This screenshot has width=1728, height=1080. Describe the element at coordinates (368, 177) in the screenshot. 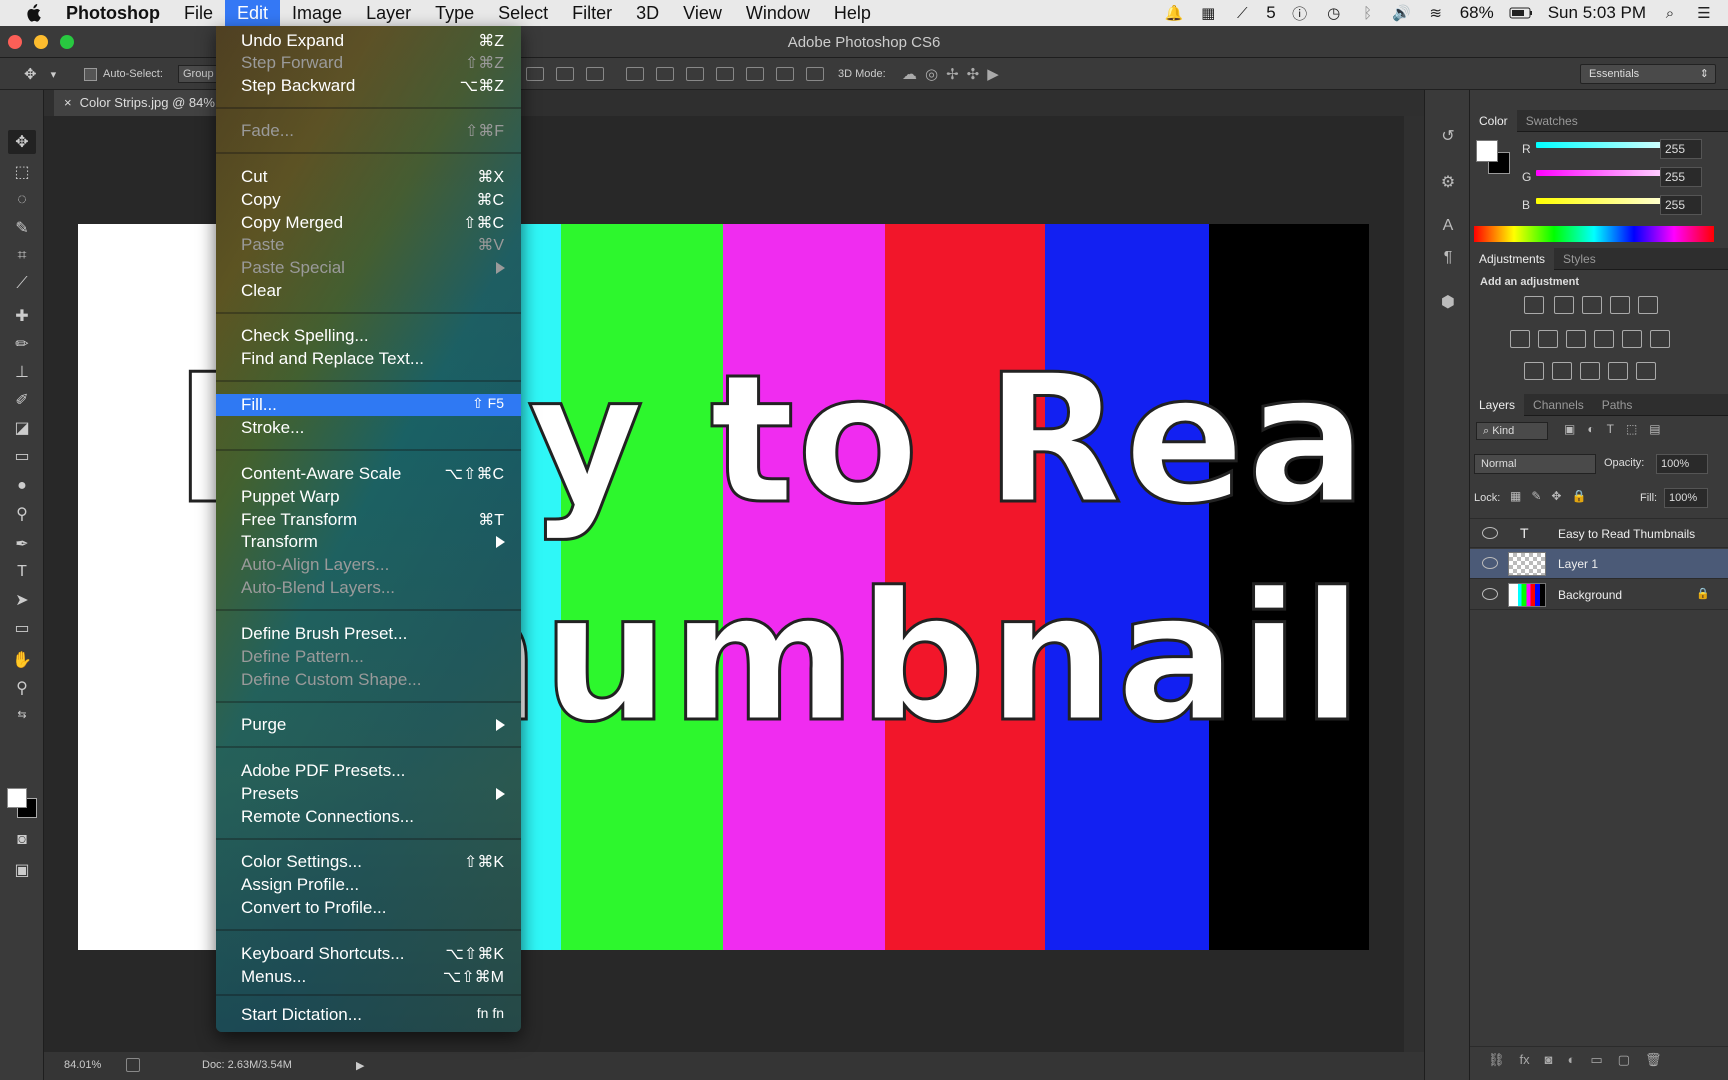

I see `menu-item-cut: Cut ⌘X` at that location.